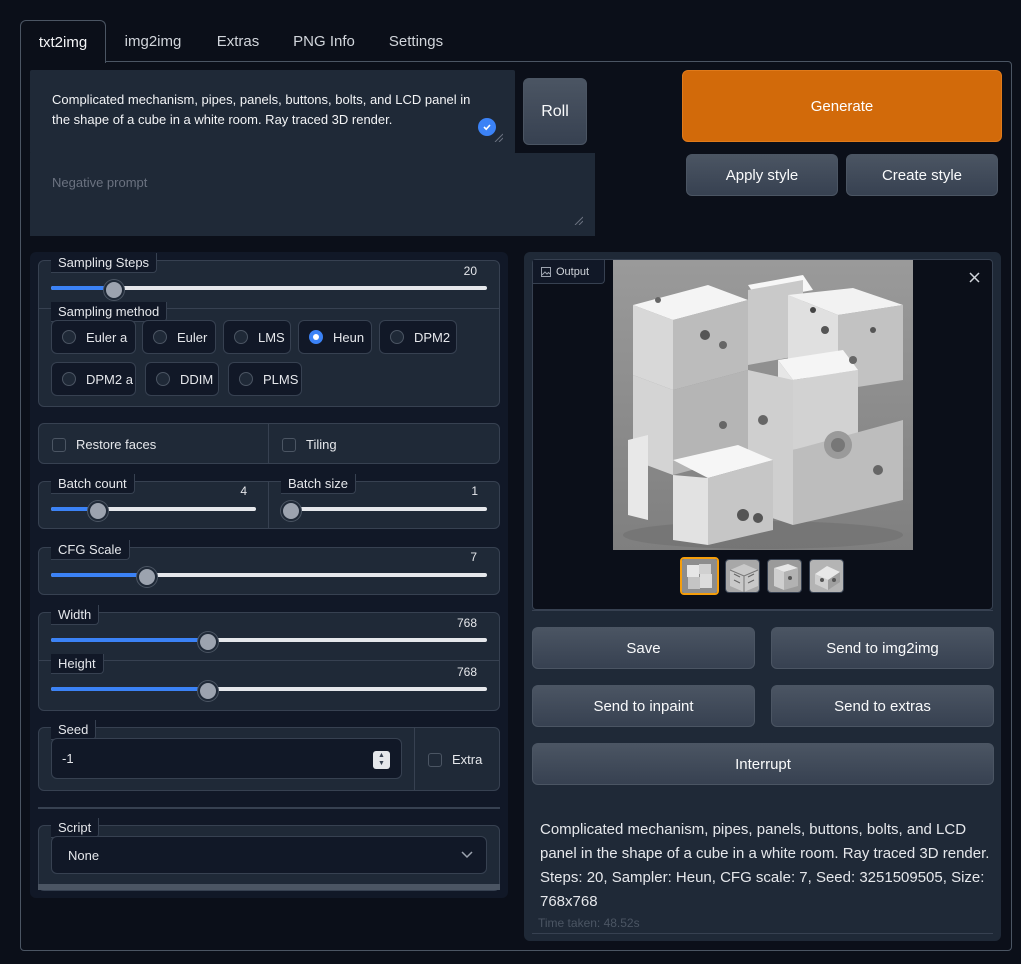 The height and width of the screenshot is (964, 1021). Describe the element at coordinates (457, 557) in the screenshot. I see `cfg-scale-value: 7` at that location.